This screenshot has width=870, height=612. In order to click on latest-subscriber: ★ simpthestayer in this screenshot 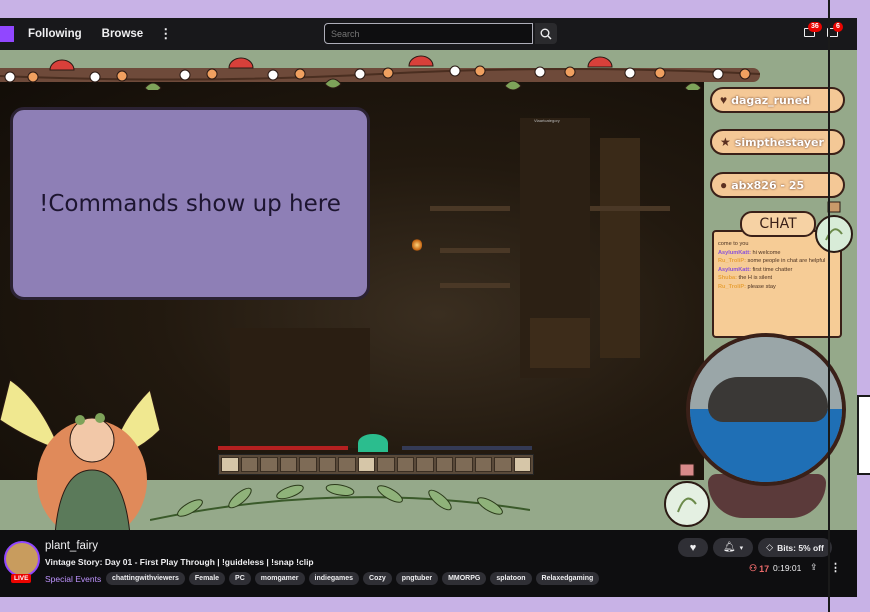, I will do `click(777, 142)`.